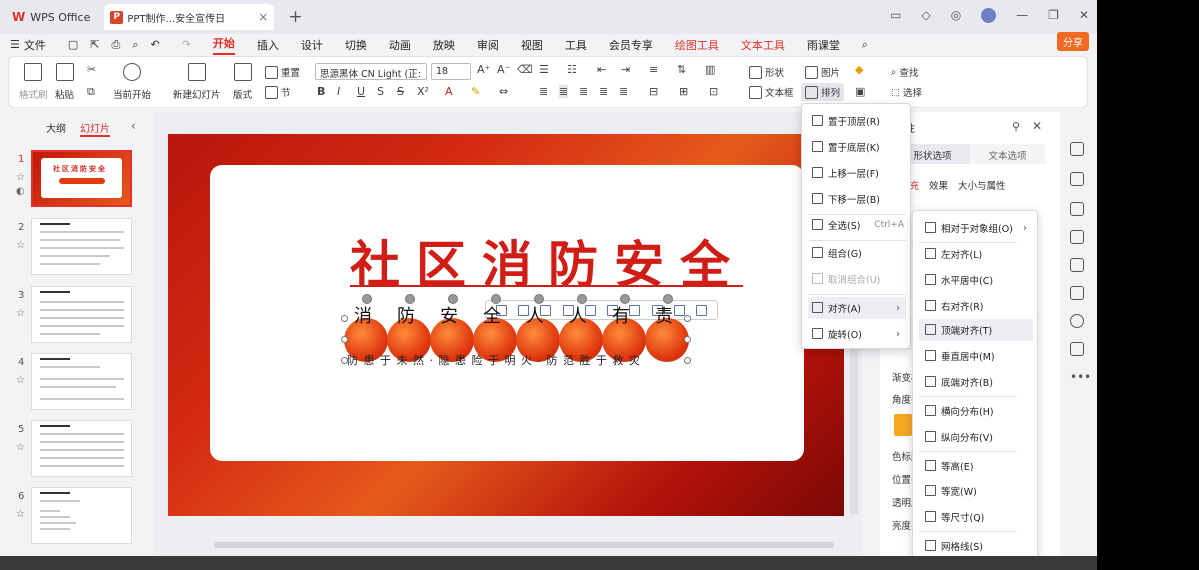  Describe the element at coordinates (268, 45) in the screenshot. I see `menu-insert: 插入` at that location.